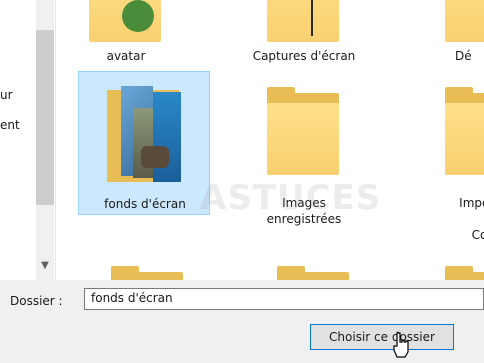  I want to click on tile-label: Dé, so click(463, 56).